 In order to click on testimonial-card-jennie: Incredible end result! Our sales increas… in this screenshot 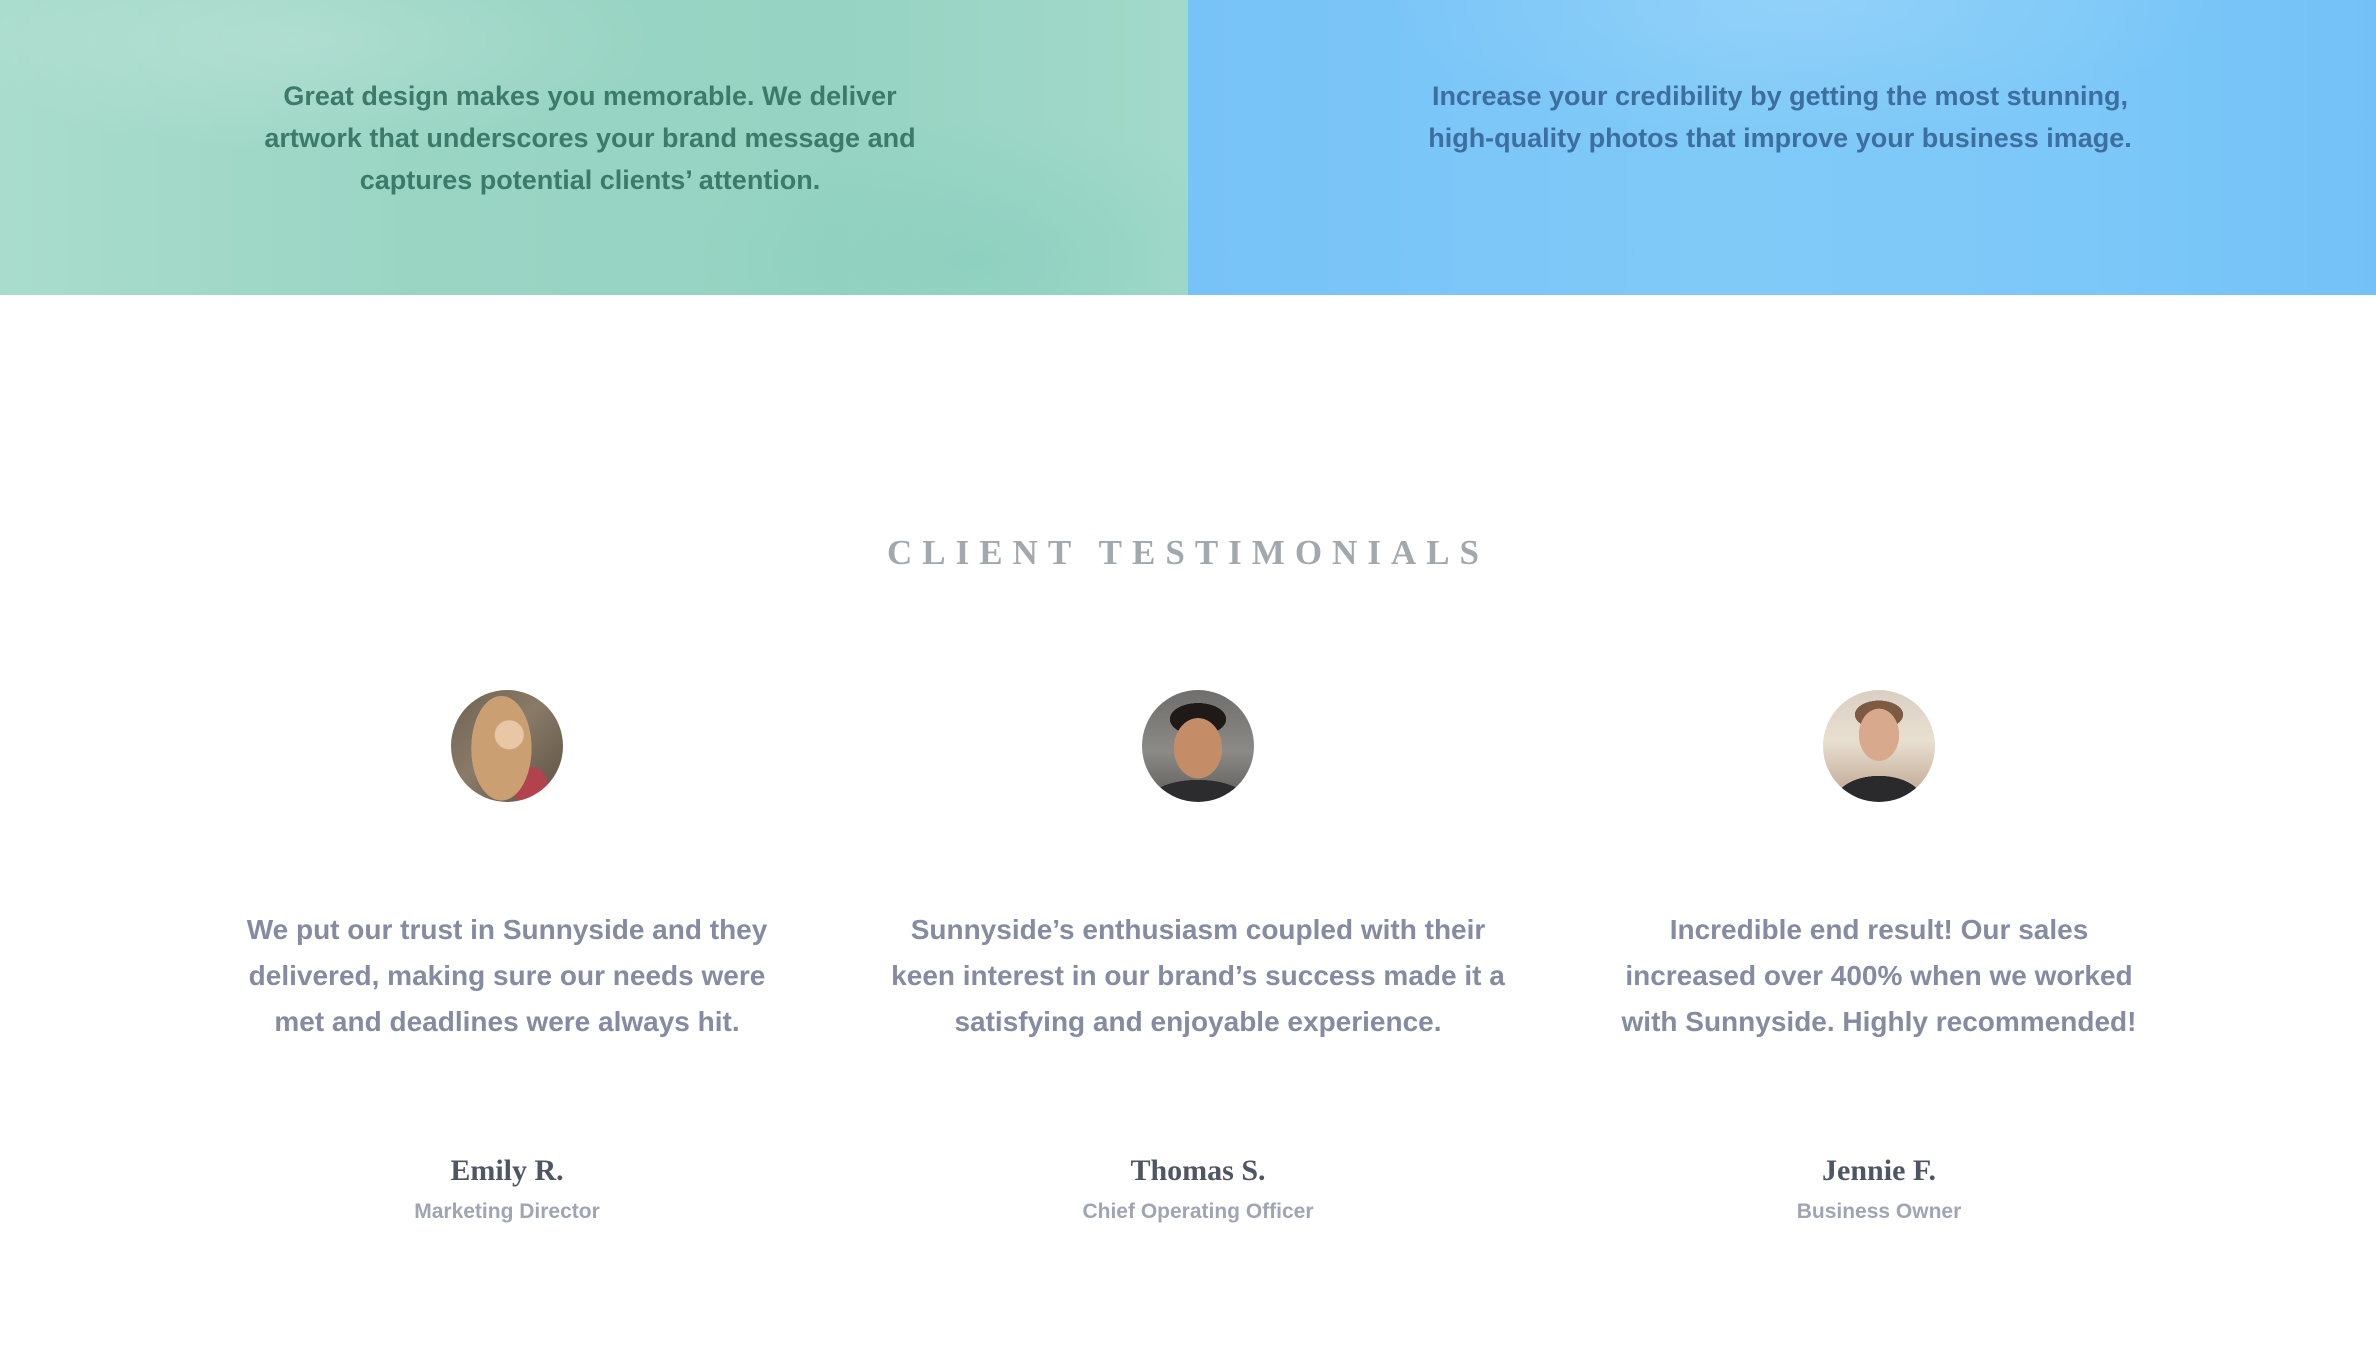, I will do `click(1879, 956)`.